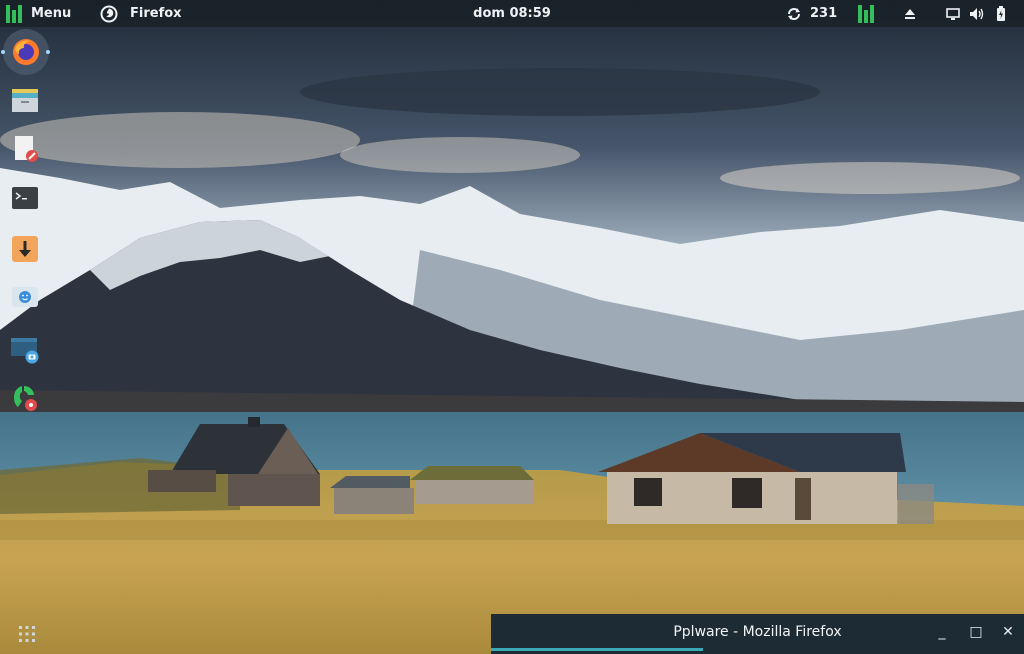  I want to click on minimize-button: _, so click(942, 632).